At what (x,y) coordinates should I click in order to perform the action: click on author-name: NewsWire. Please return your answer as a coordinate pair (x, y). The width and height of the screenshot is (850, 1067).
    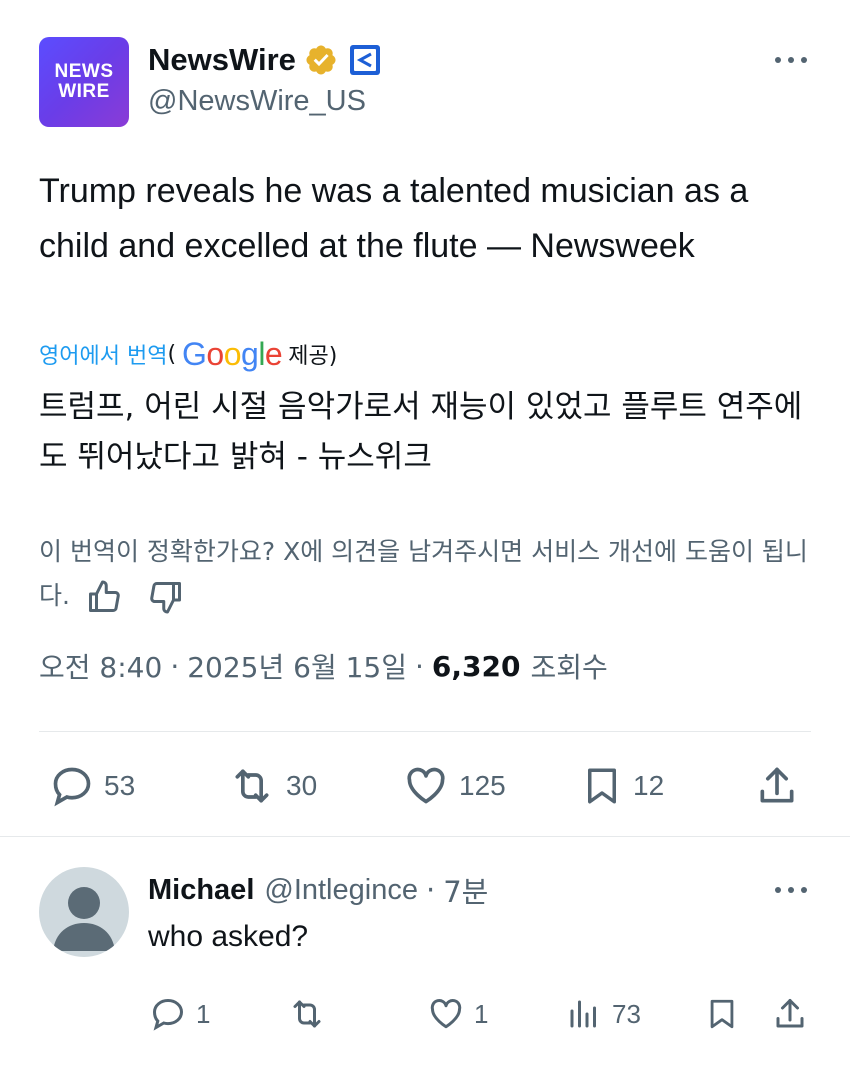
    Looking at the image, I should click on (222, 60).